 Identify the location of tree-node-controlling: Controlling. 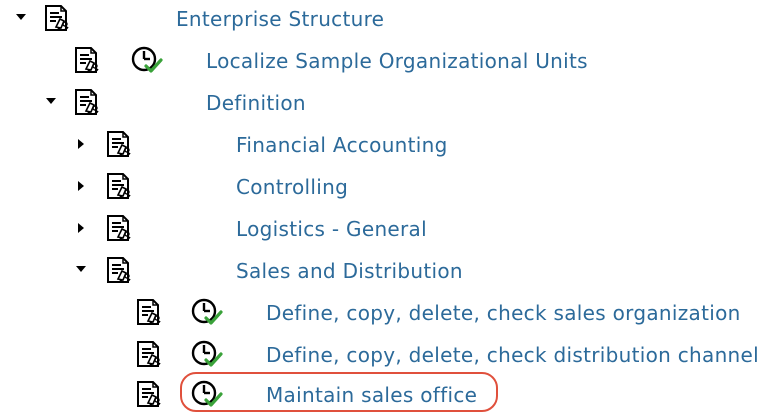
(391, 189).